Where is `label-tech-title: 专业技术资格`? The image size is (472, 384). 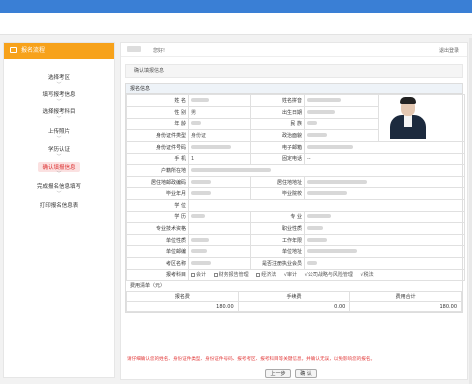 label-tech-title: 专业技术资格 is located at coordinates (157, 228).